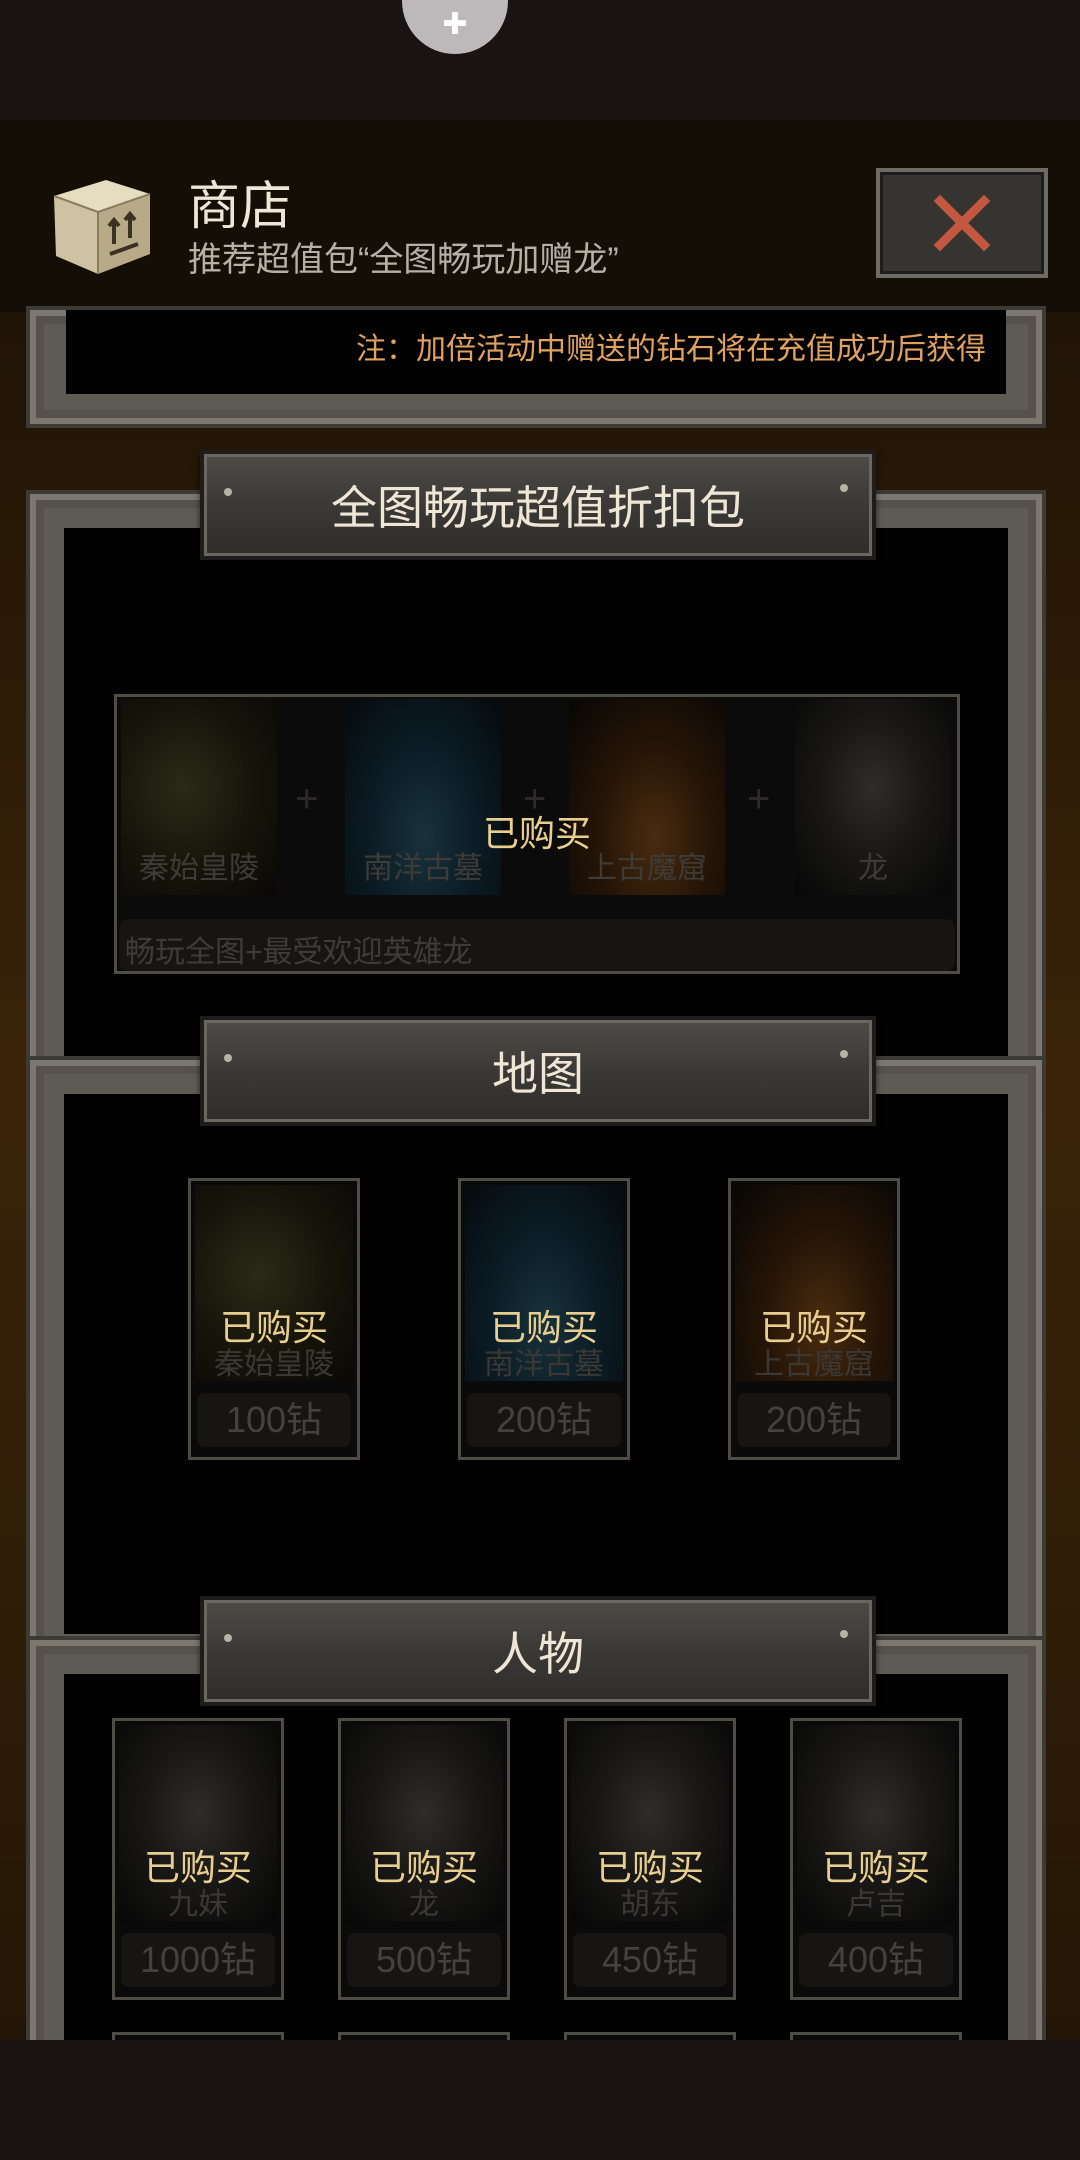 The image size is (1080, 2160). I want to click on box-icon, so click(102, 227).